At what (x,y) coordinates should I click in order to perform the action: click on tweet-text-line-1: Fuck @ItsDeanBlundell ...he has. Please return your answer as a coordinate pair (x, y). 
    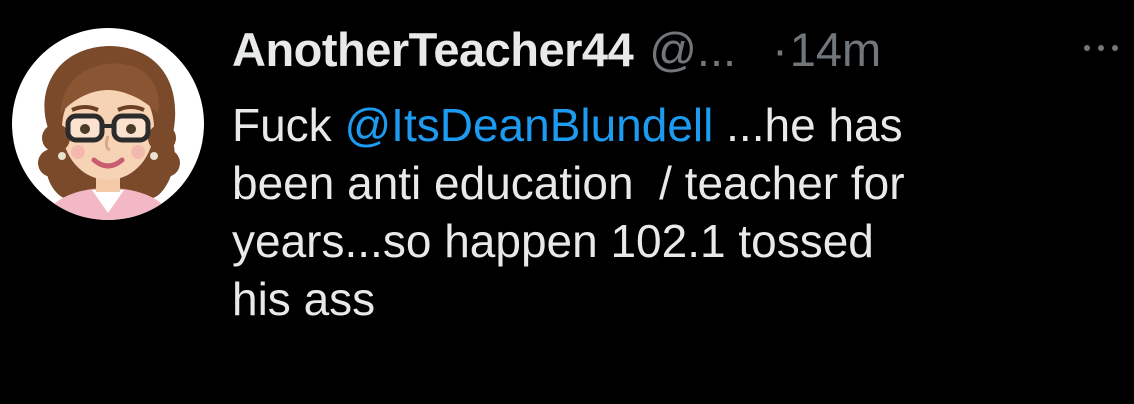
    Looking at the image, I should click on (672, 125).